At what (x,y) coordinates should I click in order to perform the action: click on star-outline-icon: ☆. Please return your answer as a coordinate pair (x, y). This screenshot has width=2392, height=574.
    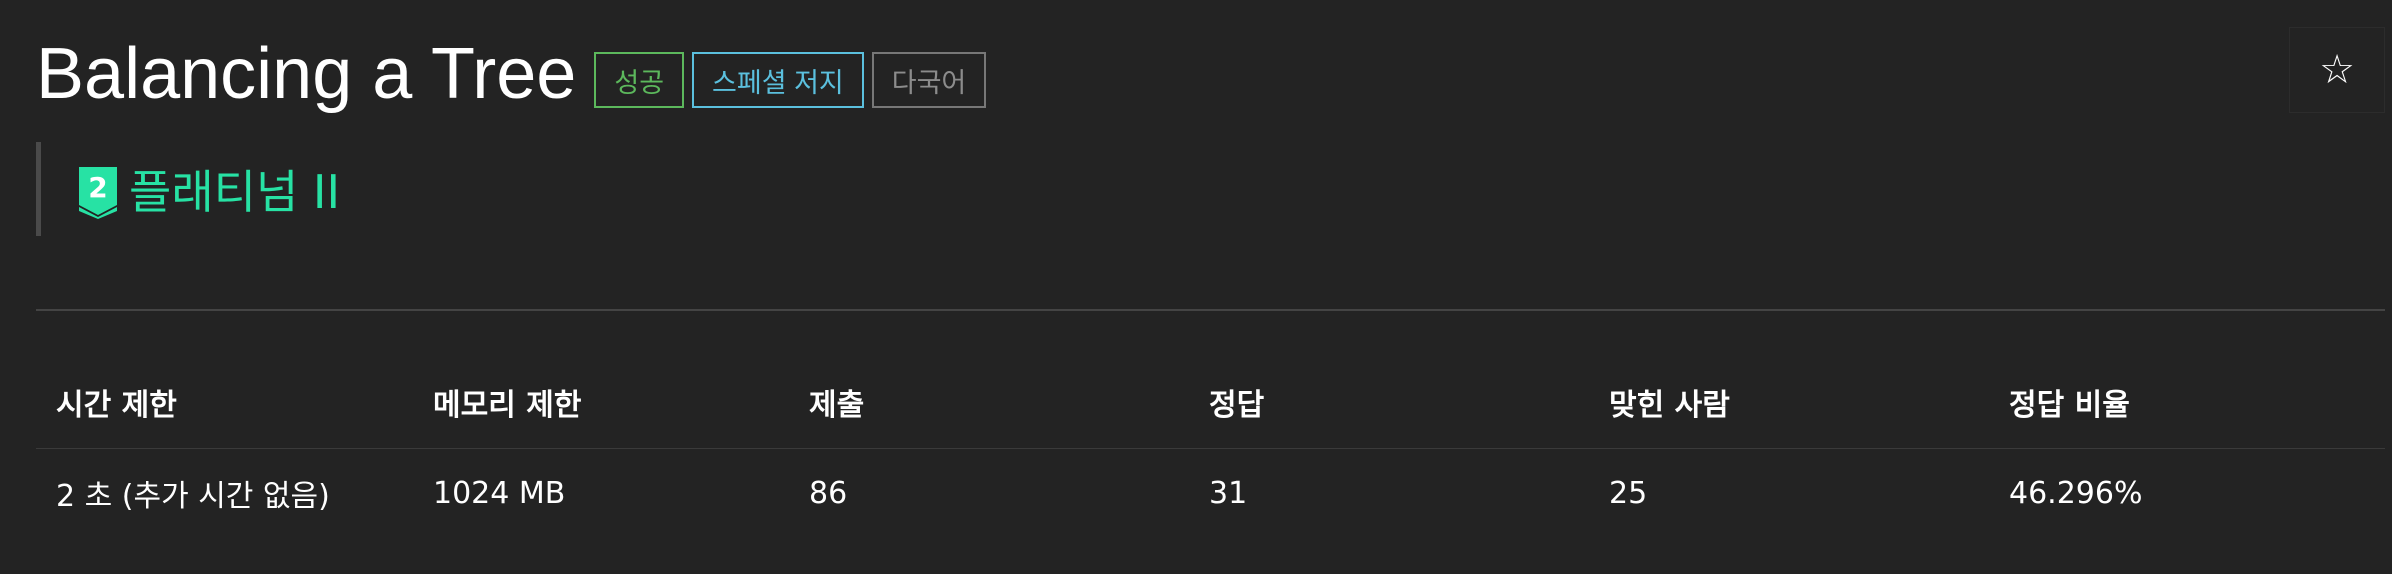
    Looking at the image, I should click on (2337, 70).